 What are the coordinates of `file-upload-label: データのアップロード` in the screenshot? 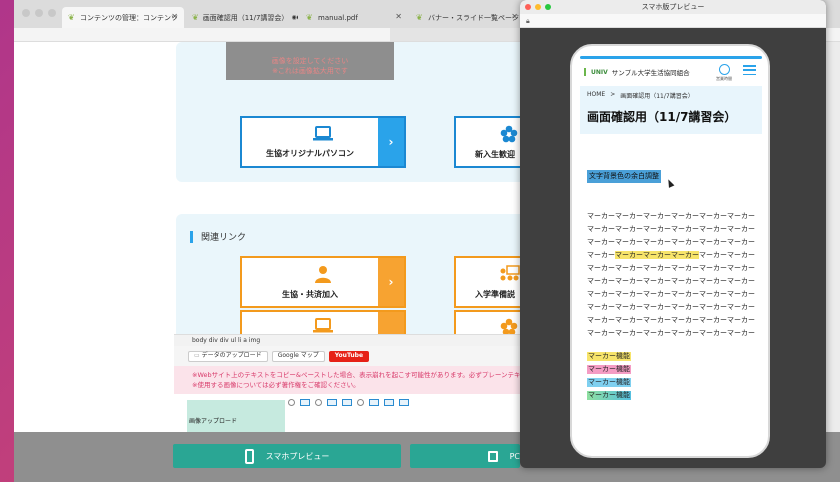 It's located at (231, 355).